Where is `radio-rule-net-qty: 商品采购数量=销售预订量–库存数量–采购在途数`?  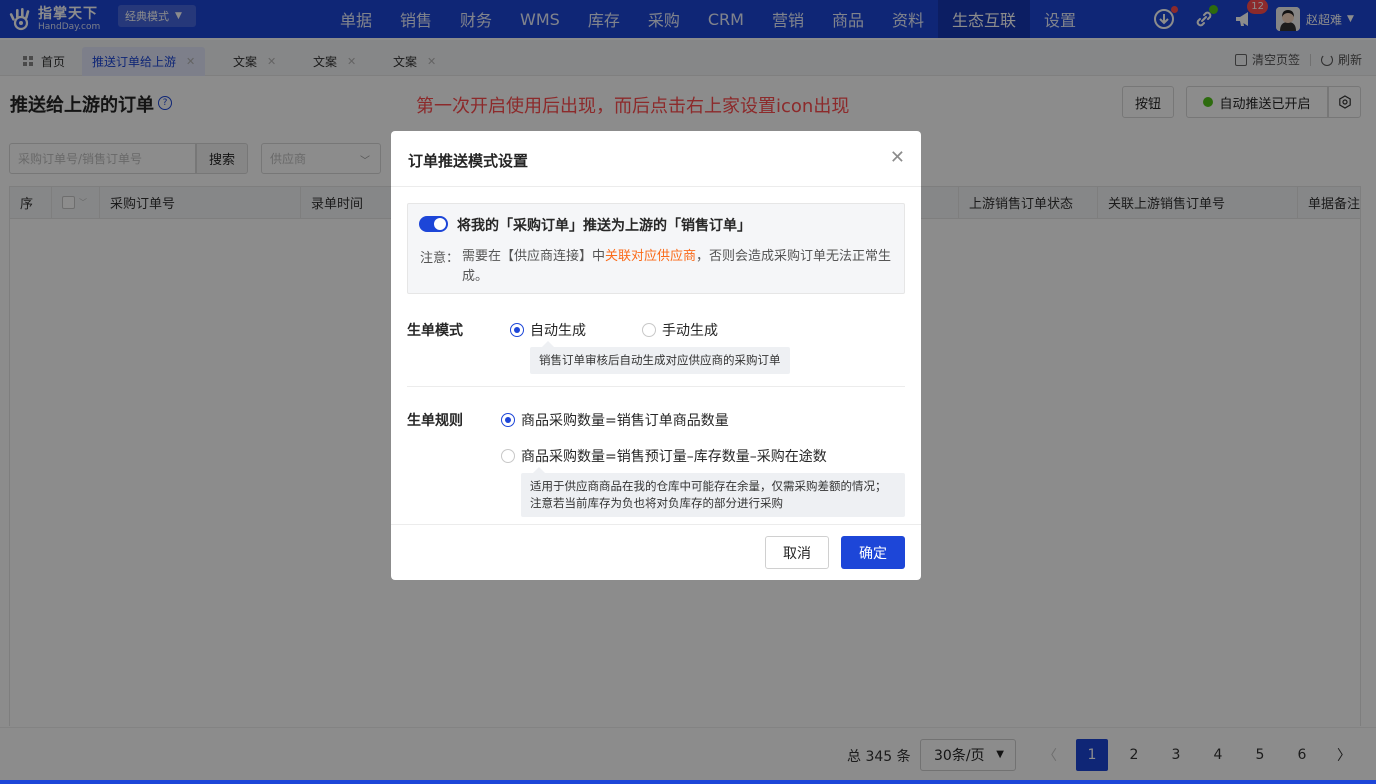 radio-rule-net-qty: 商品采购数量=销售预订量–库存数量–采购在途数 is located at coordinates (664, 456).